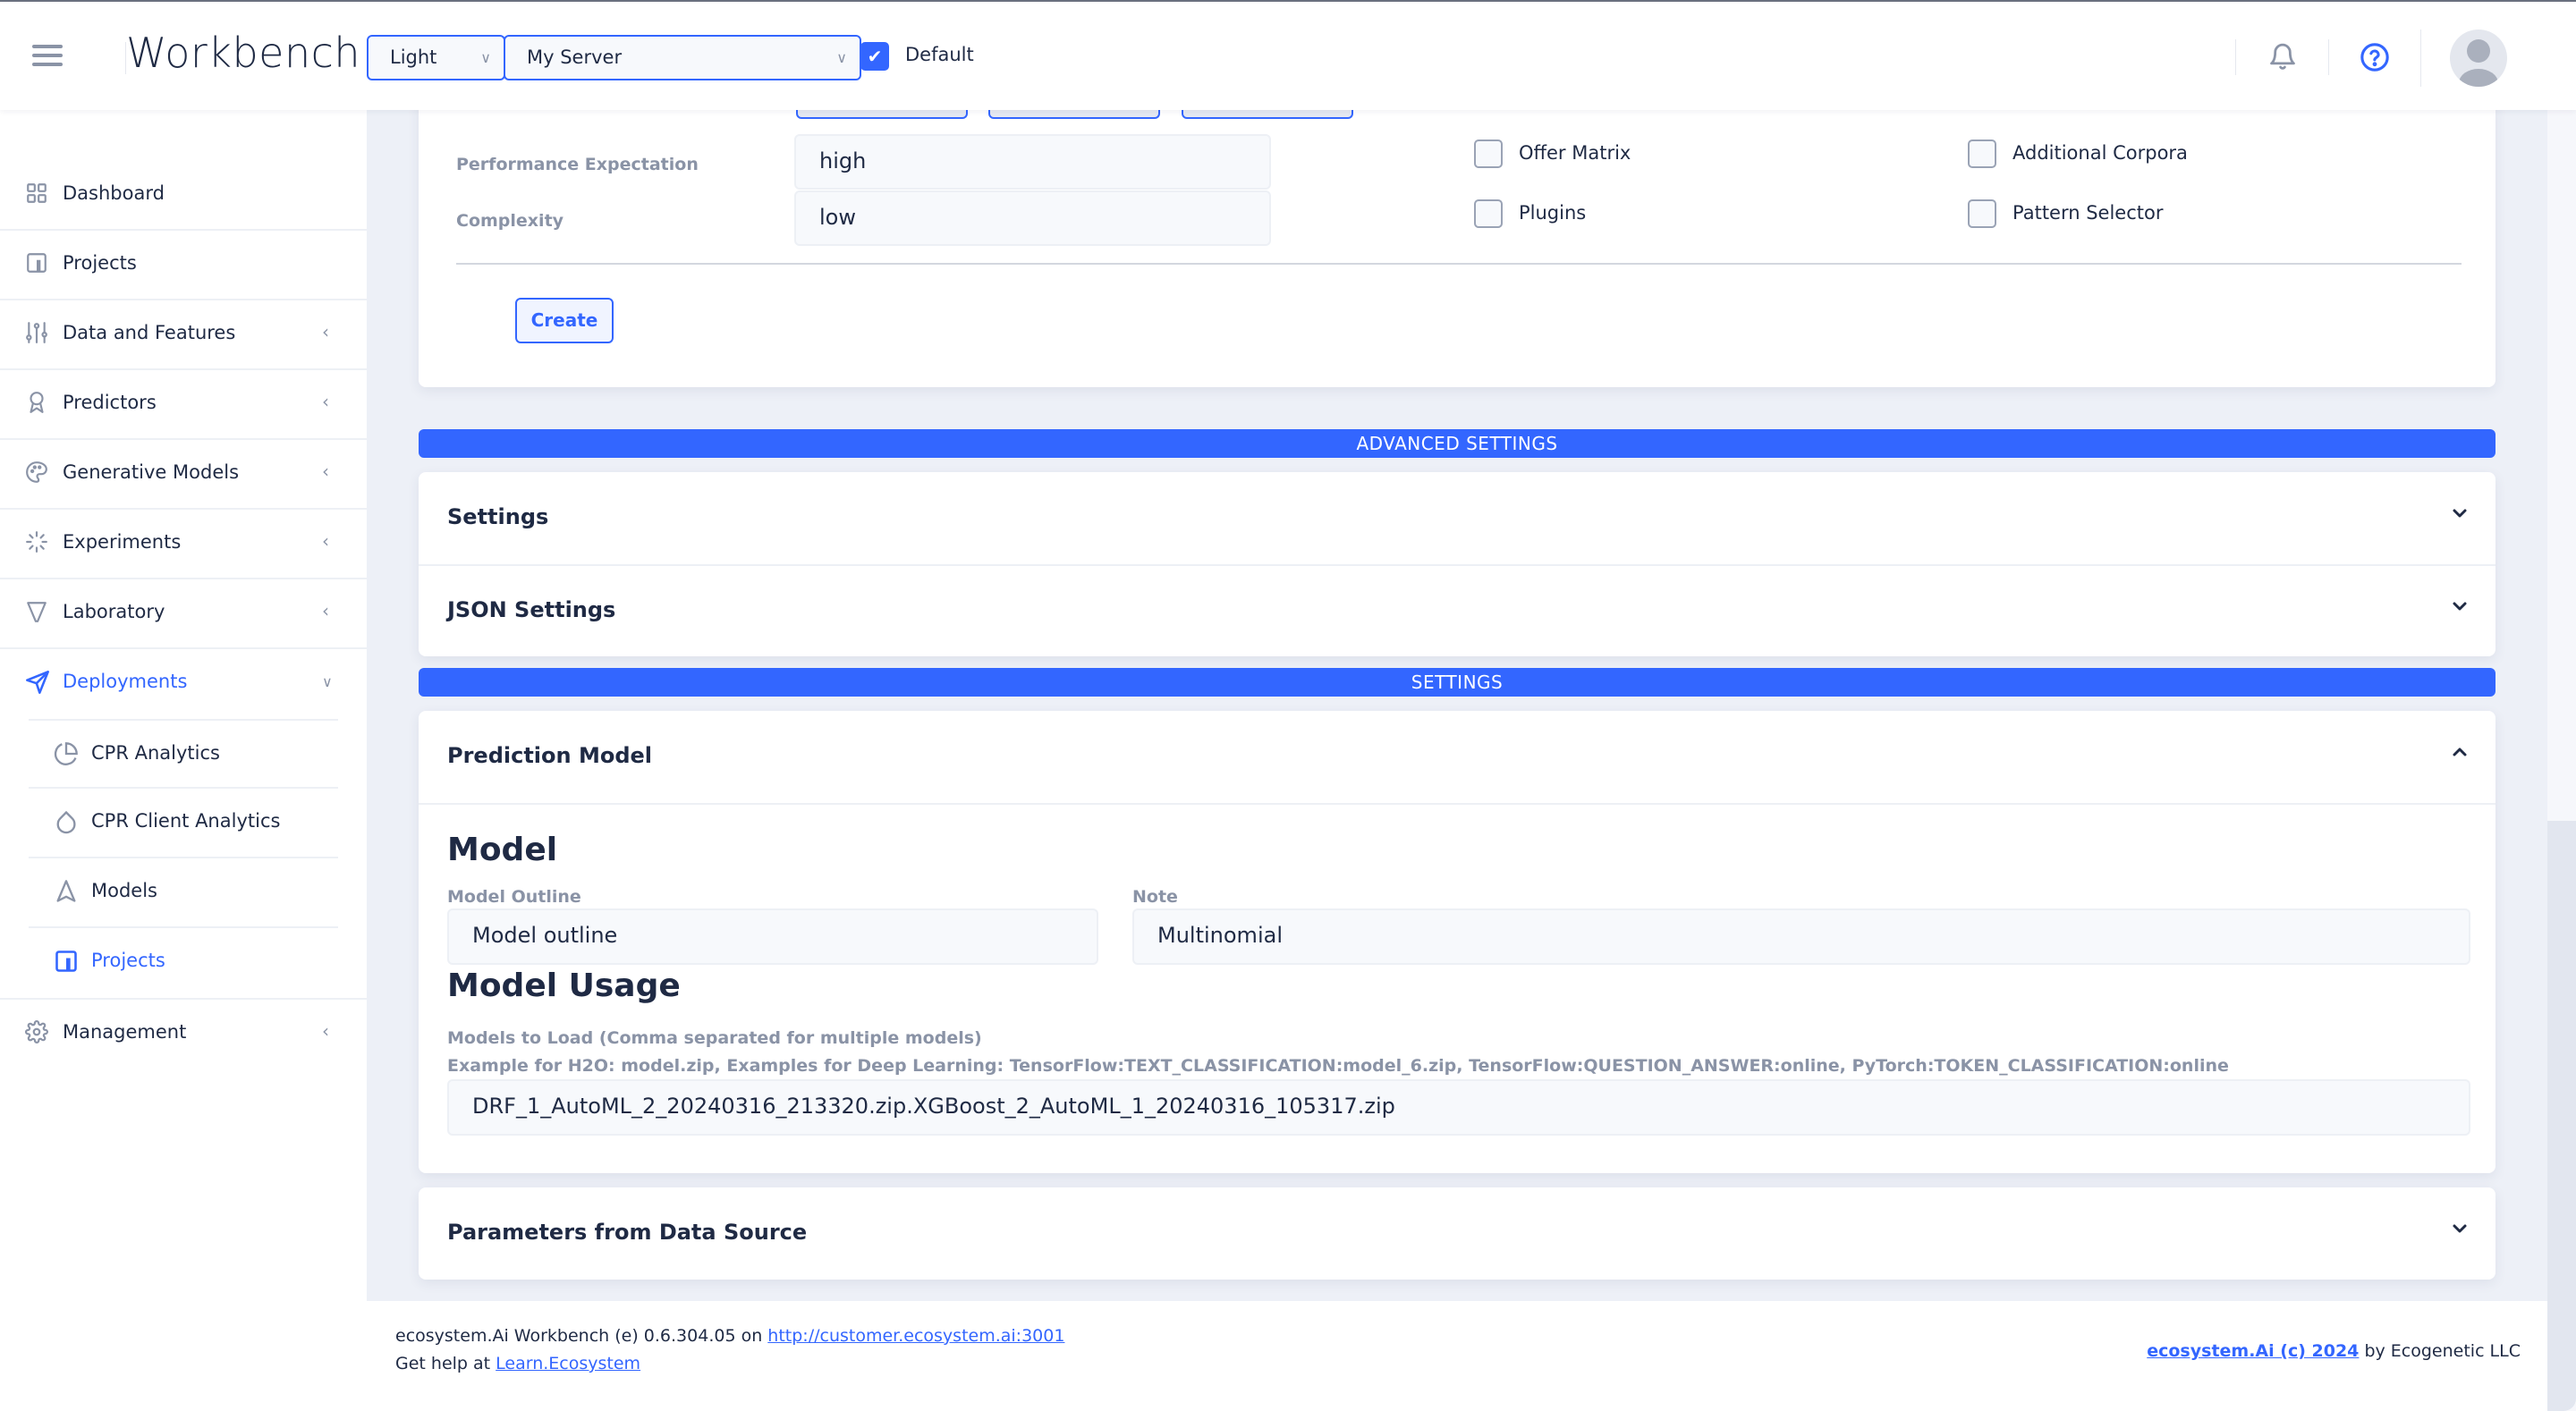 This screenshot has width=2576, height=1411. Describe the element at coordinates (183, 405) in the screenshot. I see `sidebar-item-predictors: Predictors ‹` at that location.